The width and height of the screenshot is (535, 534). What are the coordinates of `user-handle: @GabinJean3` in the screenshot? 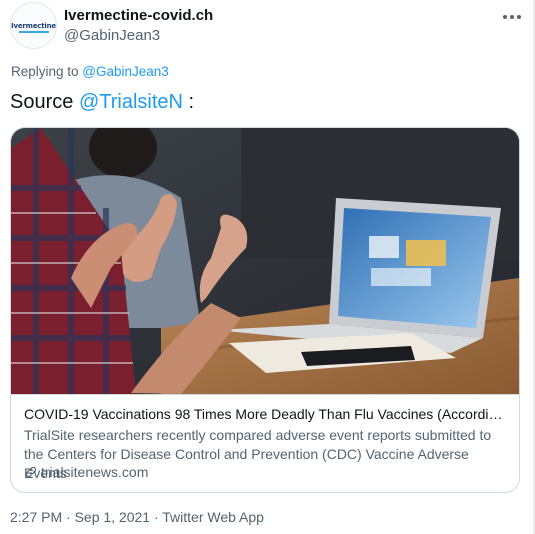 It's located at (112, 35).